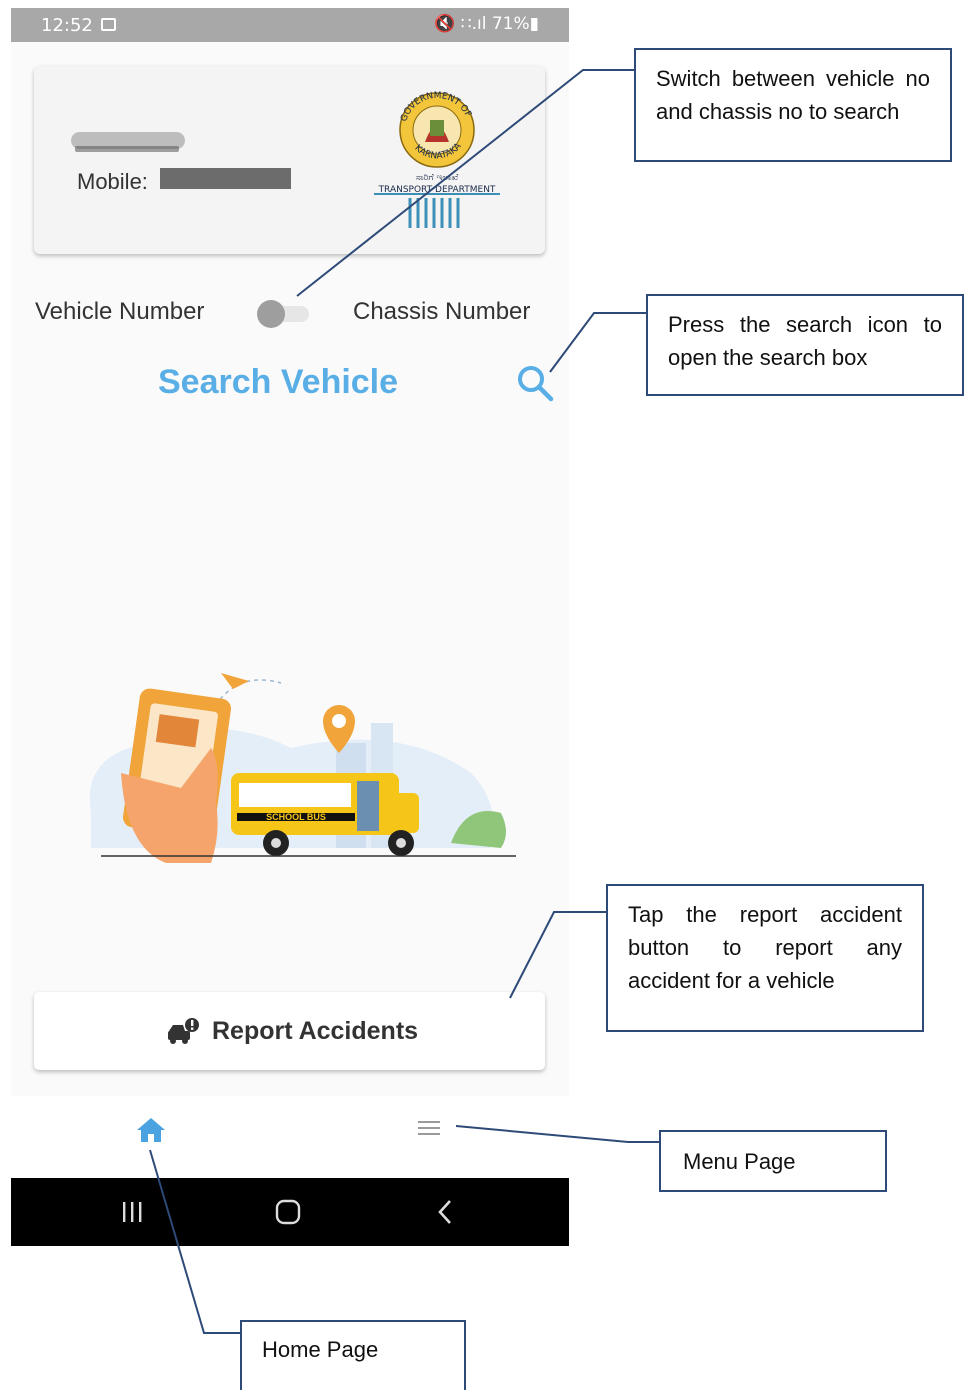 This screenshot has height=1390, width=967. Describe the element at coordinates (320, 1349) in the screenshot. I see `callout-home-text: Home Page` at that location.